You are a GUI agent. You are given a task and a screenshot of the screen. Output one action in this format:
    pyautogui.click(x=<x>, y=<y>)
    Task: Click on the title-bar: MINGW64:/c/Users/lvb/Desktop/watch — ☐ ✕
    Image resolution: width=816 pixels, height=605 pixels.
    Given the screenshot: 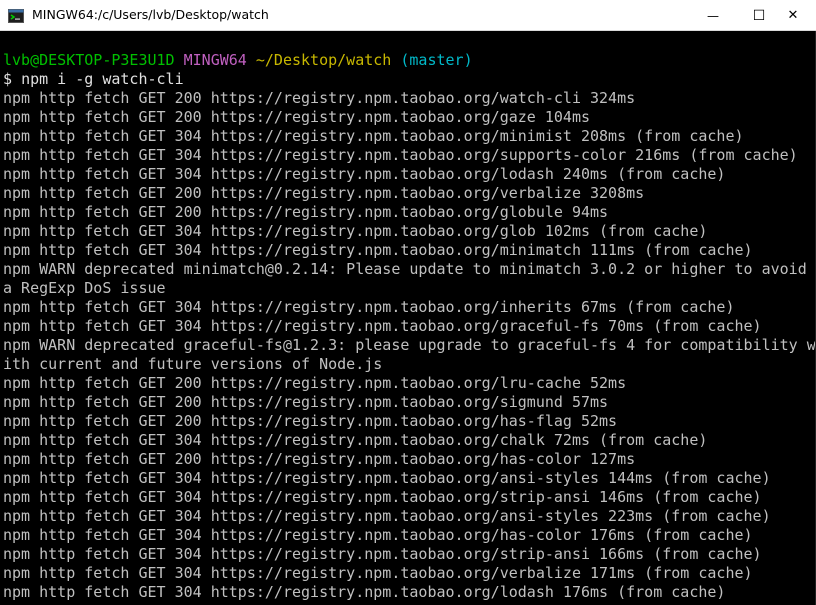 What is the action you would take?
    pyautogui.click(x=408, y=15)
    